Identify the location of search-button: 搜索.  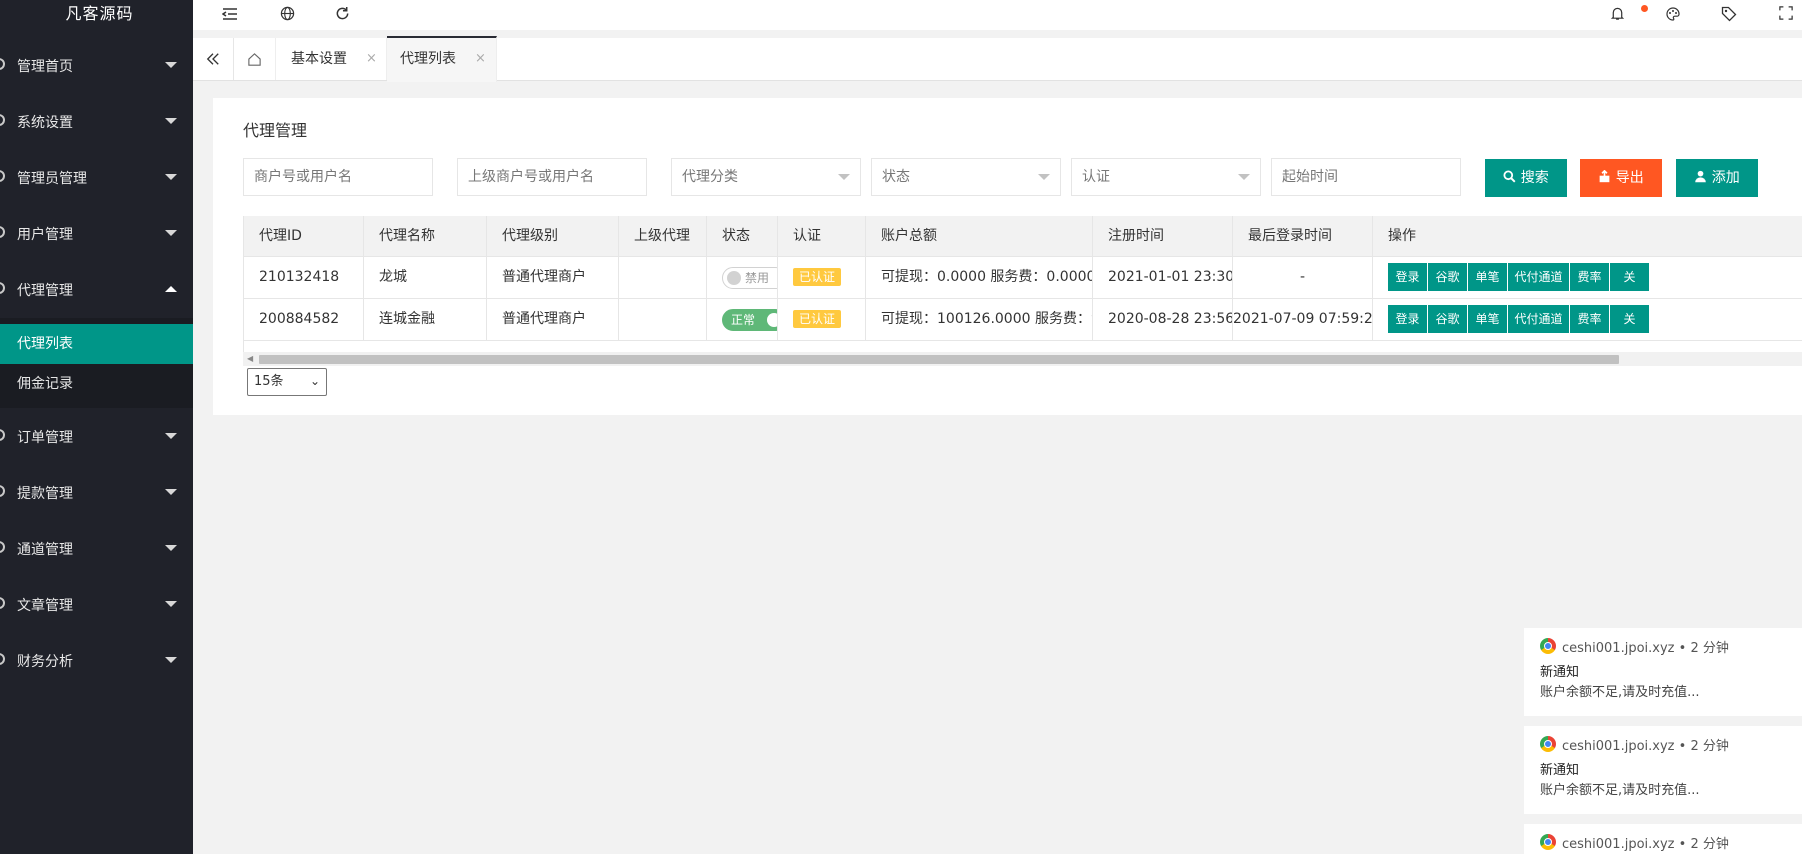
(1526, 178).